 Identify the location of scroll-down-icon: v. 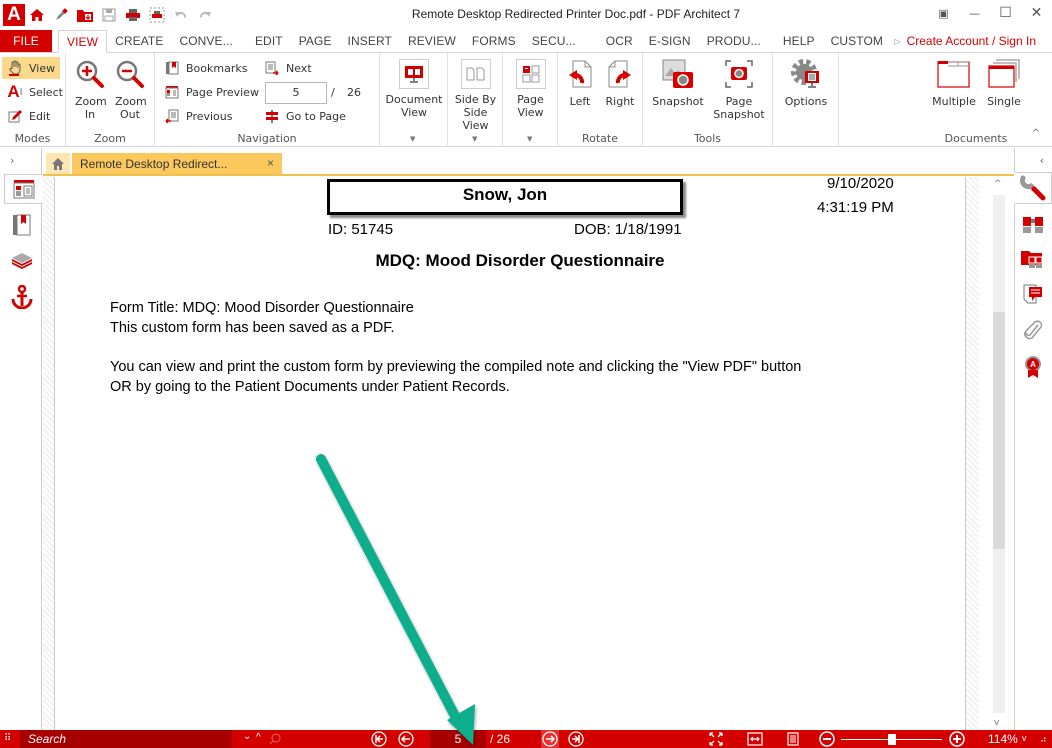
(996, 723).